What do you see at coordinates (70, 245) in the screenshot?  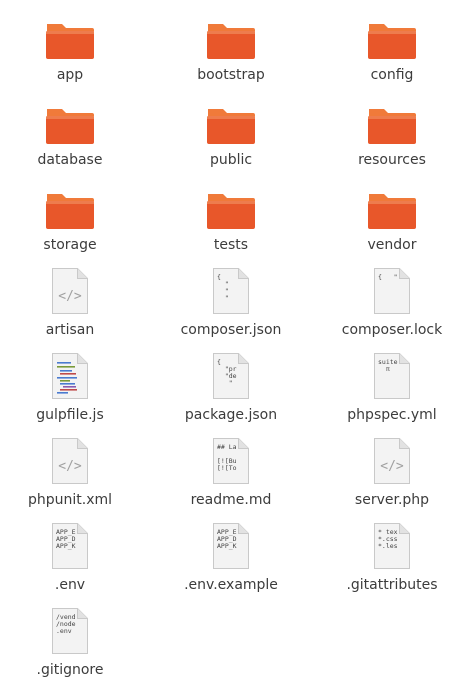 I see `file-name-label: storage` at bounding box center [70, 245].